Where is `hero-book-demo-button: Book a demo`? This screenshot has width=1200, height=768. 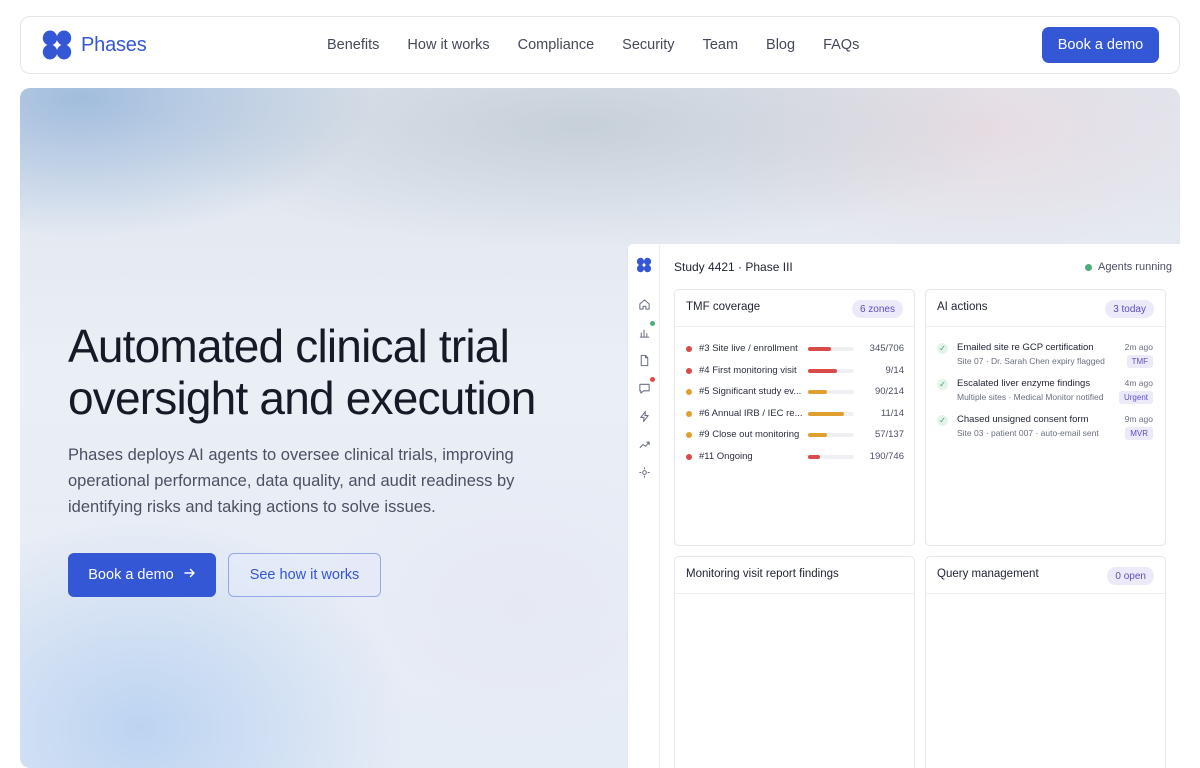 hero-book-demo-button: Book a demo is located at coordinates (142, 575).